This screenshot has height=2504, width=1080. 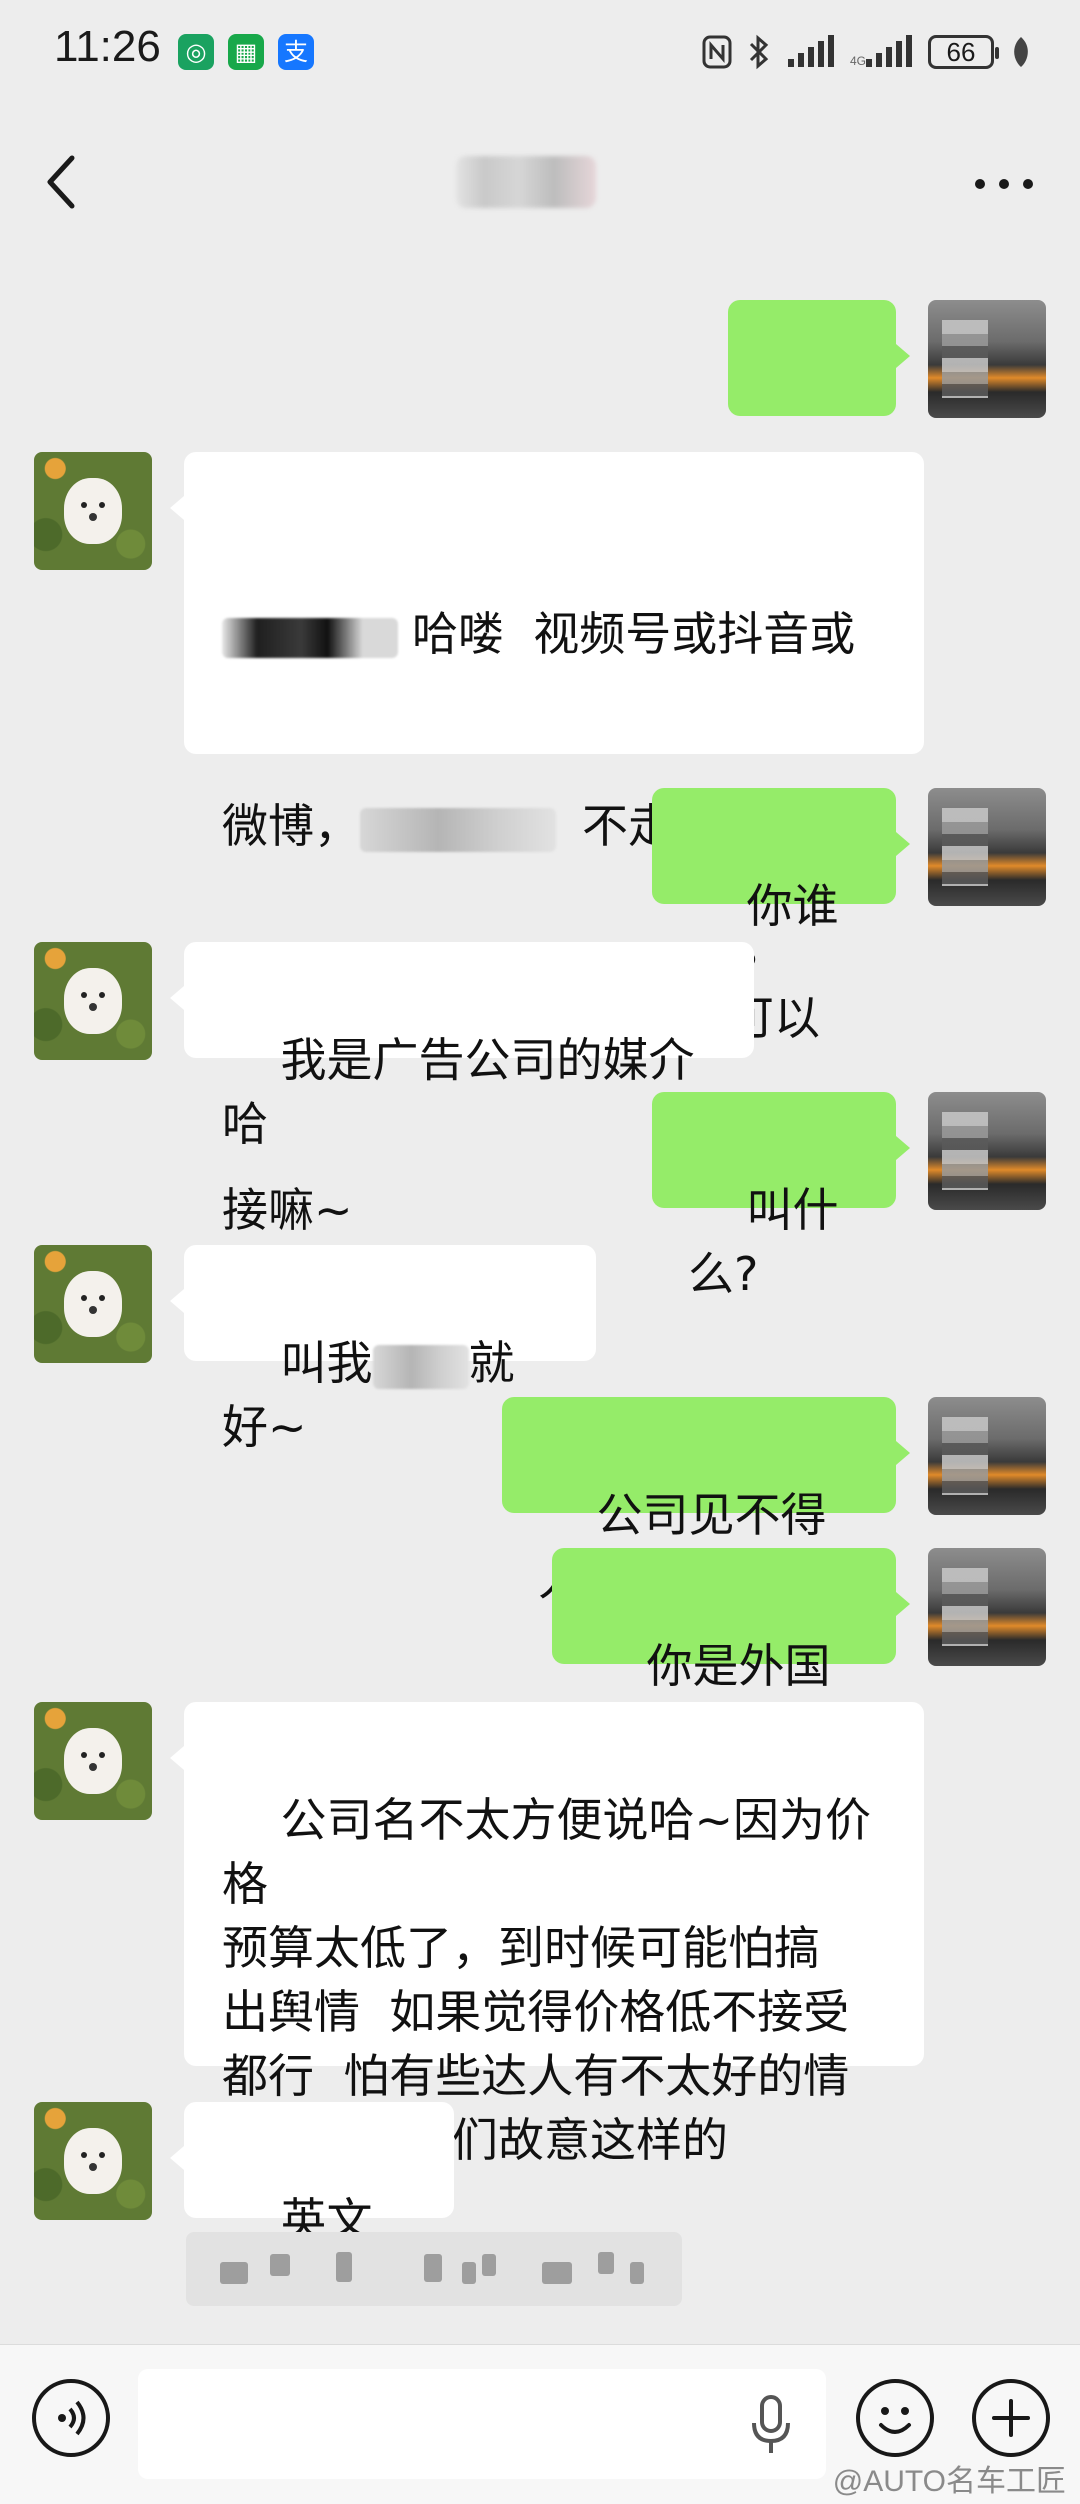 I want to click on message-text-part: 哈喽 视频号或抖音或, so click(x=634, y=634).